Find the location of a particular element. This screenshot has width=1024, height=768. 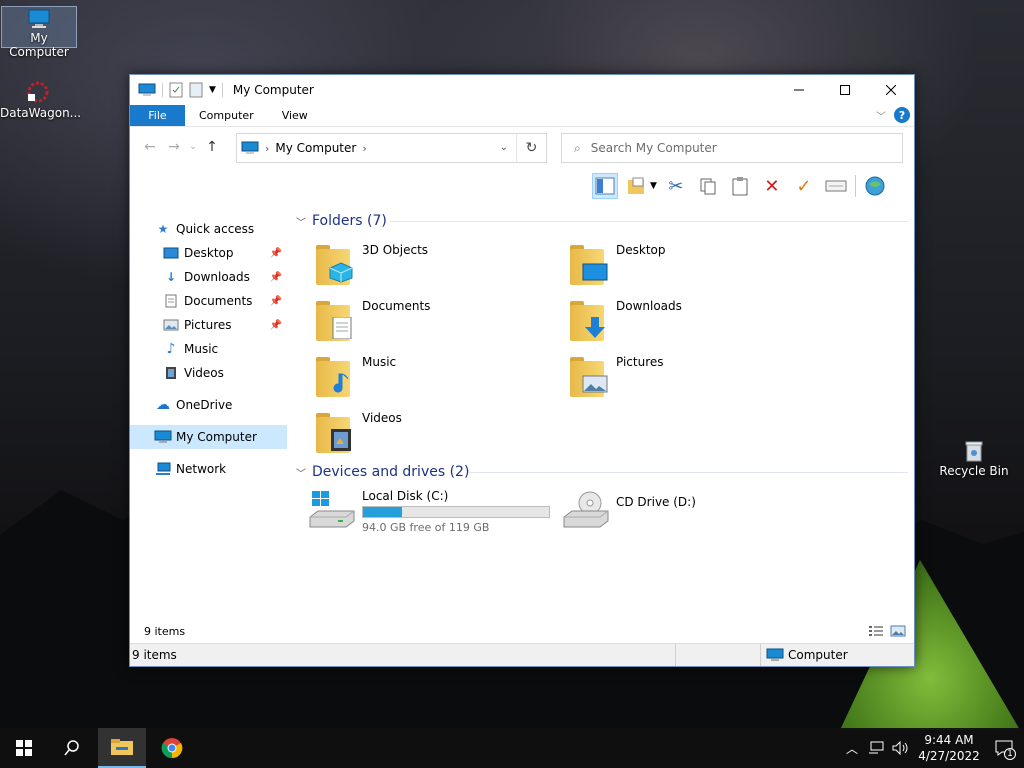

chrome-icon is located at coordinates (172, 748).